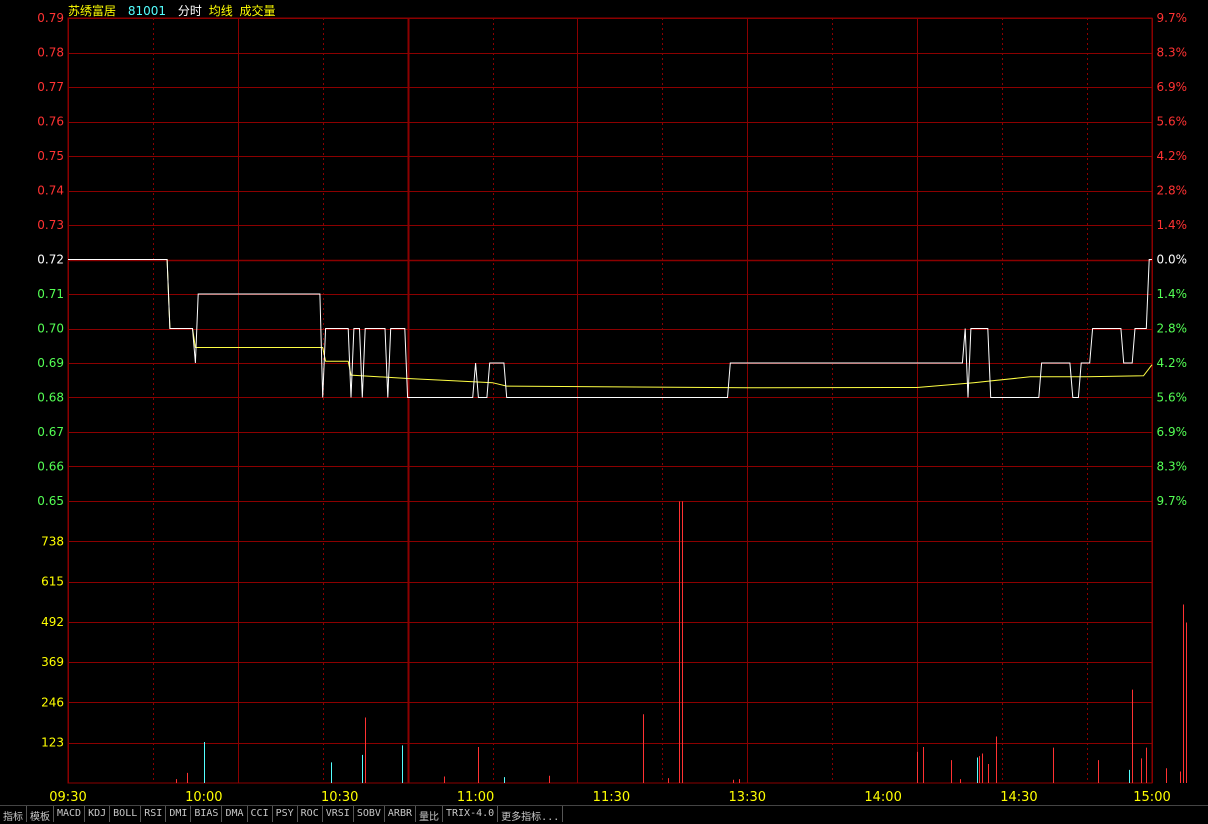  I want to click on y-tick-label-right: 0.0%, so click(1172, 260).